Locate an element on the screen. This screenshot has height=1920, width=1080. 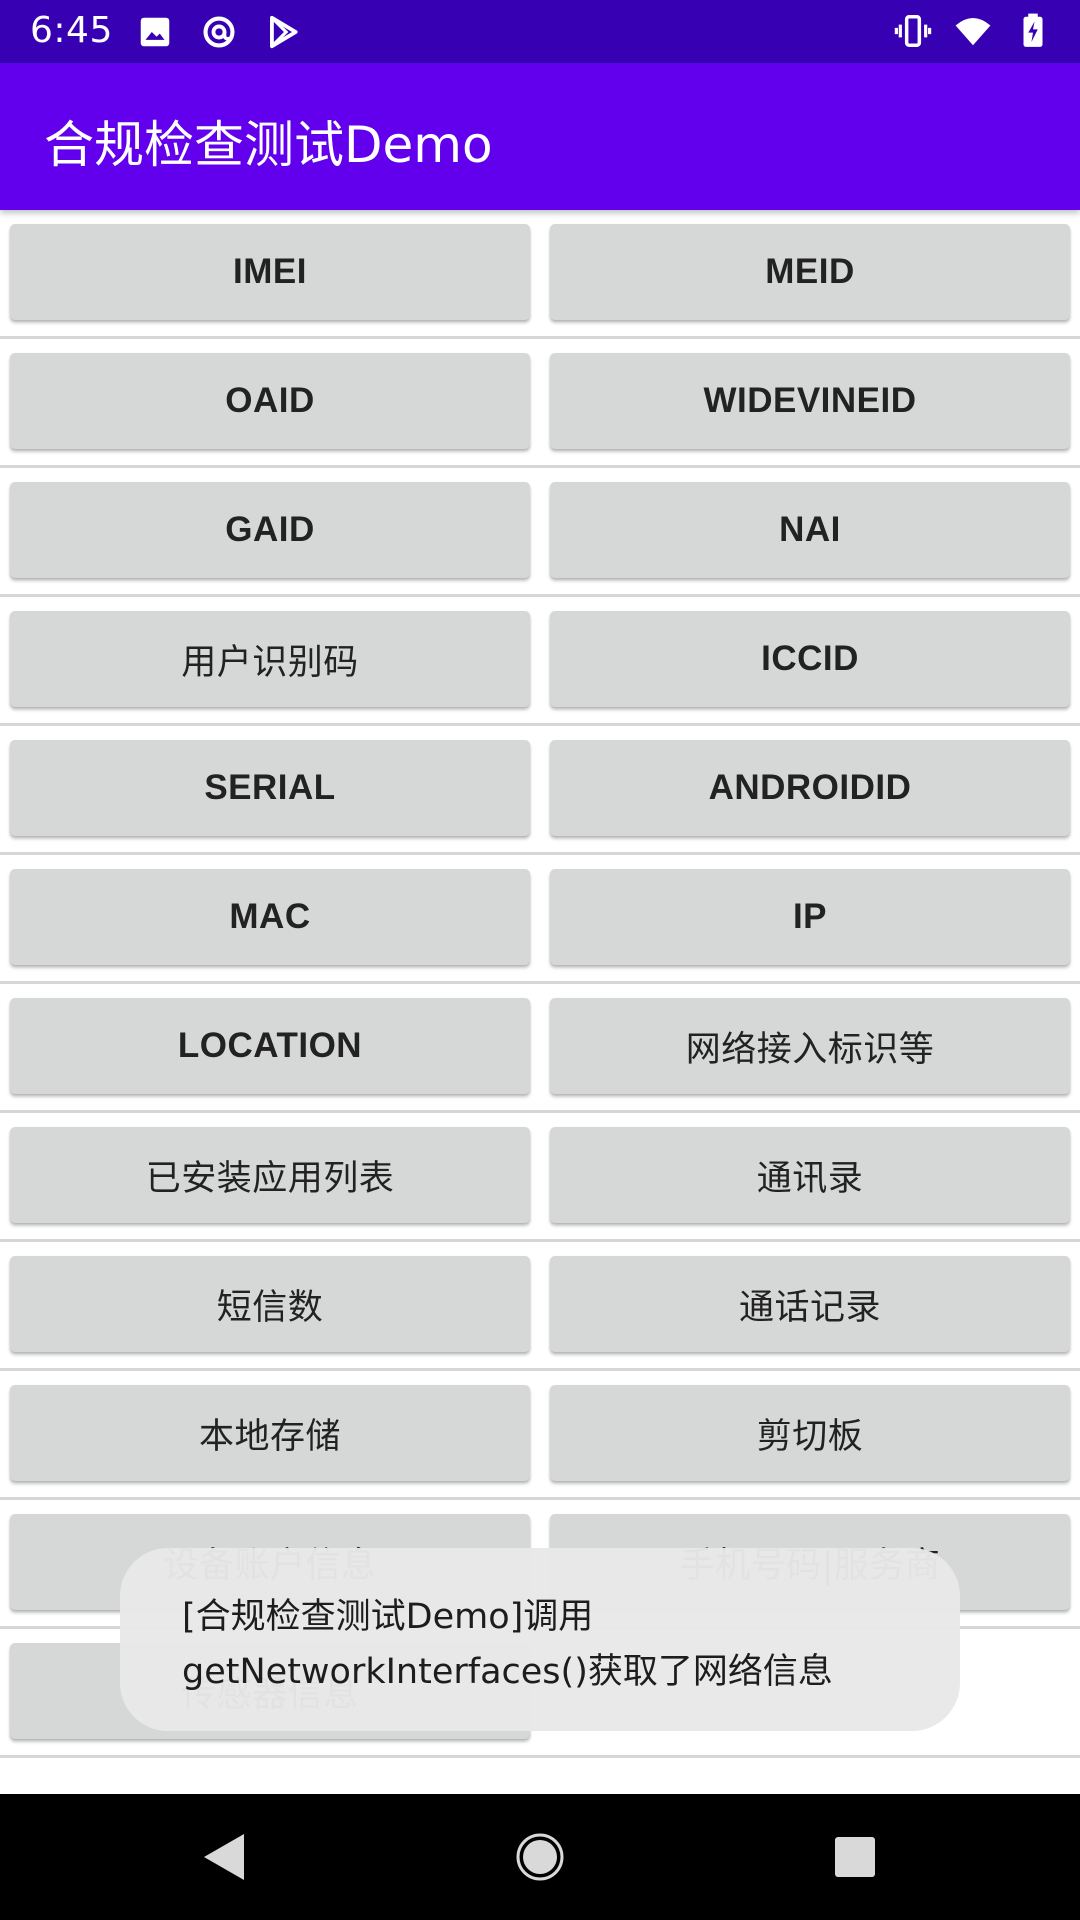
app-title: 合规检查测试Demo is located at coordinates (268, 145).